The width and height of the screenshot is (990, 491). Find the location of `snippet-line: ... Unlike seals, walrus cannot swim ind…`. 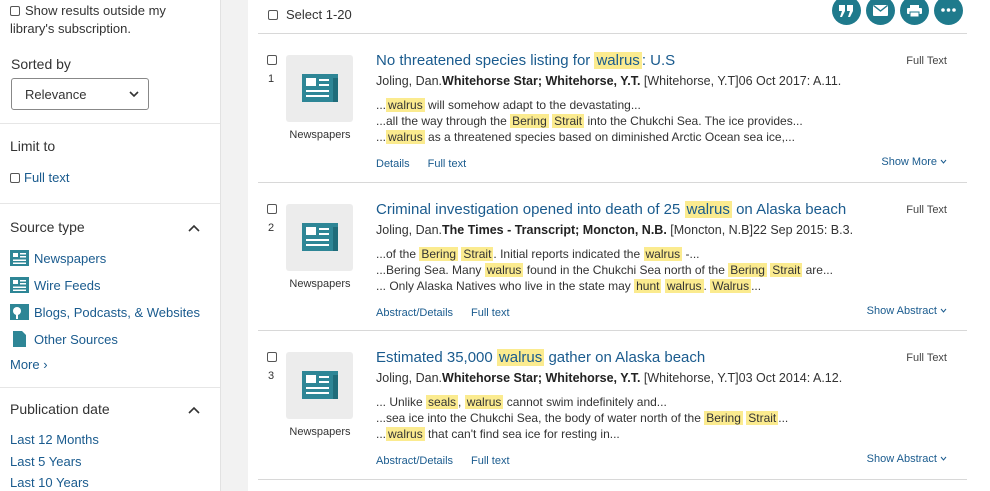

snippet-line: ... Unlike seals, walrus cannot swim ind… is located at coordinates (582, 402).